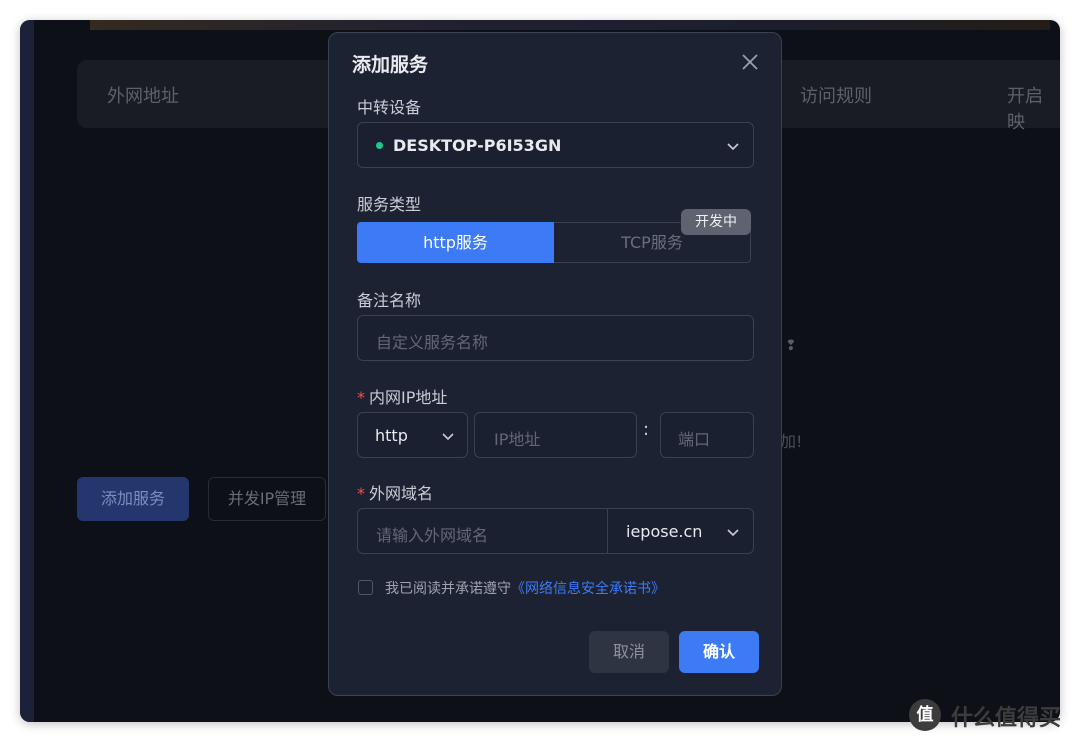  Describe the element at coordinates (570, 25) in the screenshot. I see `top-strip` at that location.